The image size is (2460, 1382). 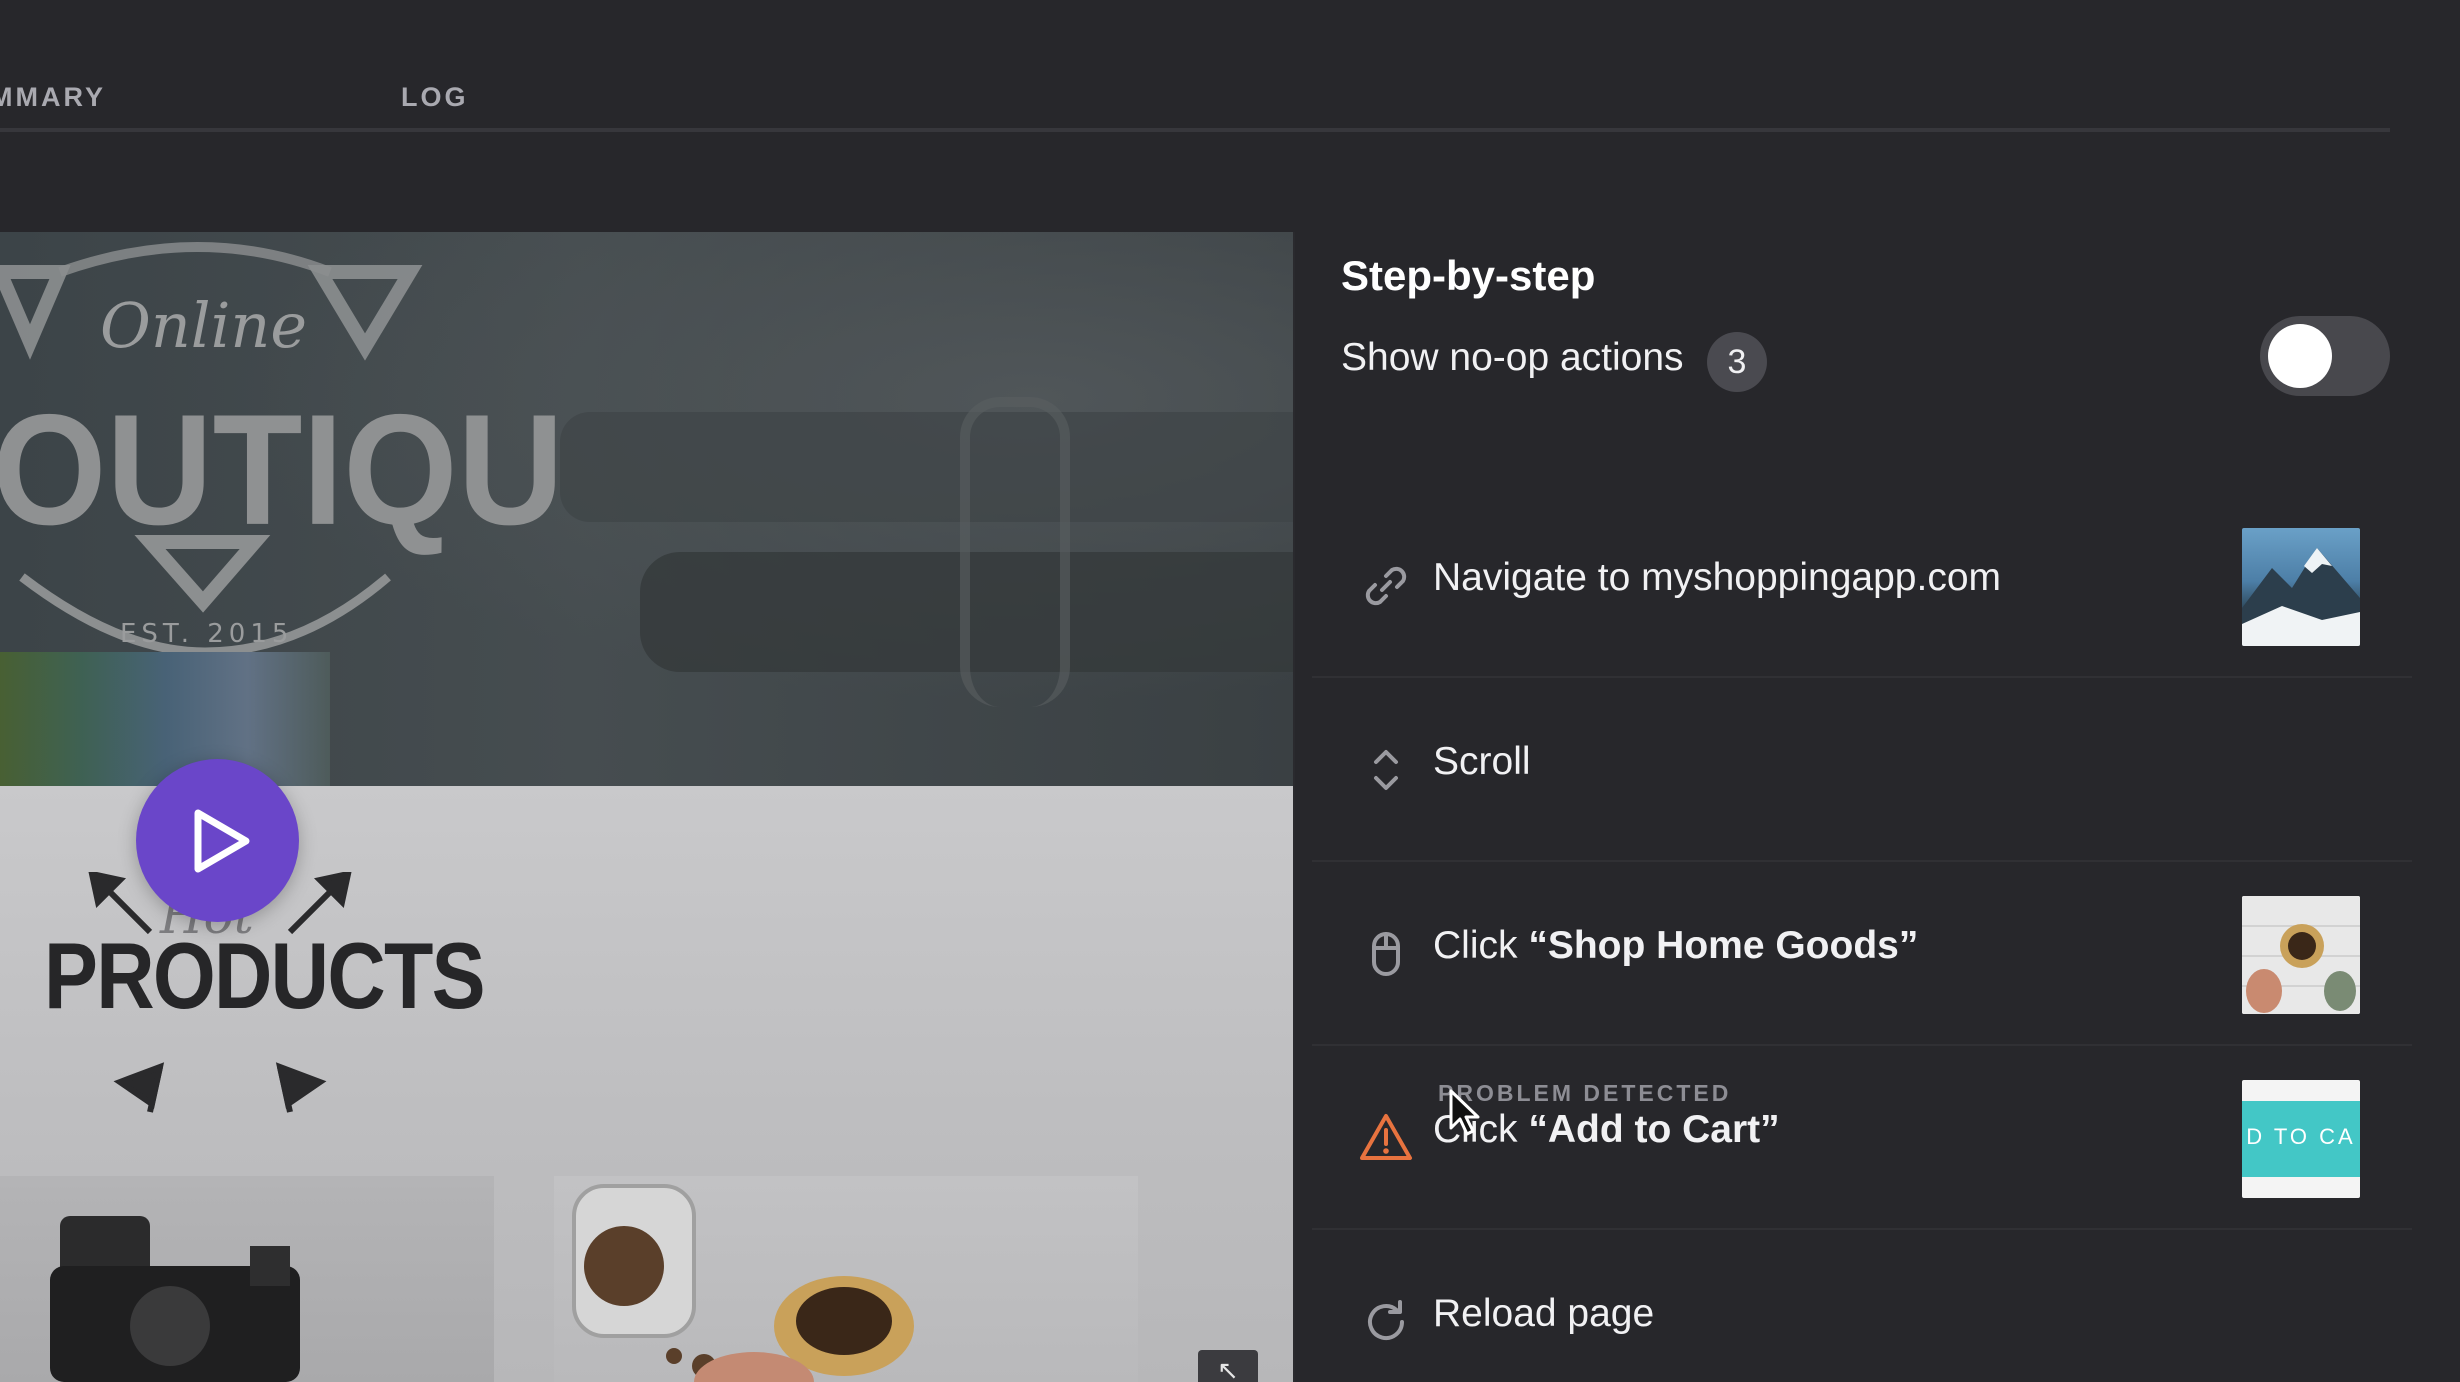 I want to click on reload-icon, so click(x=1386, y=1320).